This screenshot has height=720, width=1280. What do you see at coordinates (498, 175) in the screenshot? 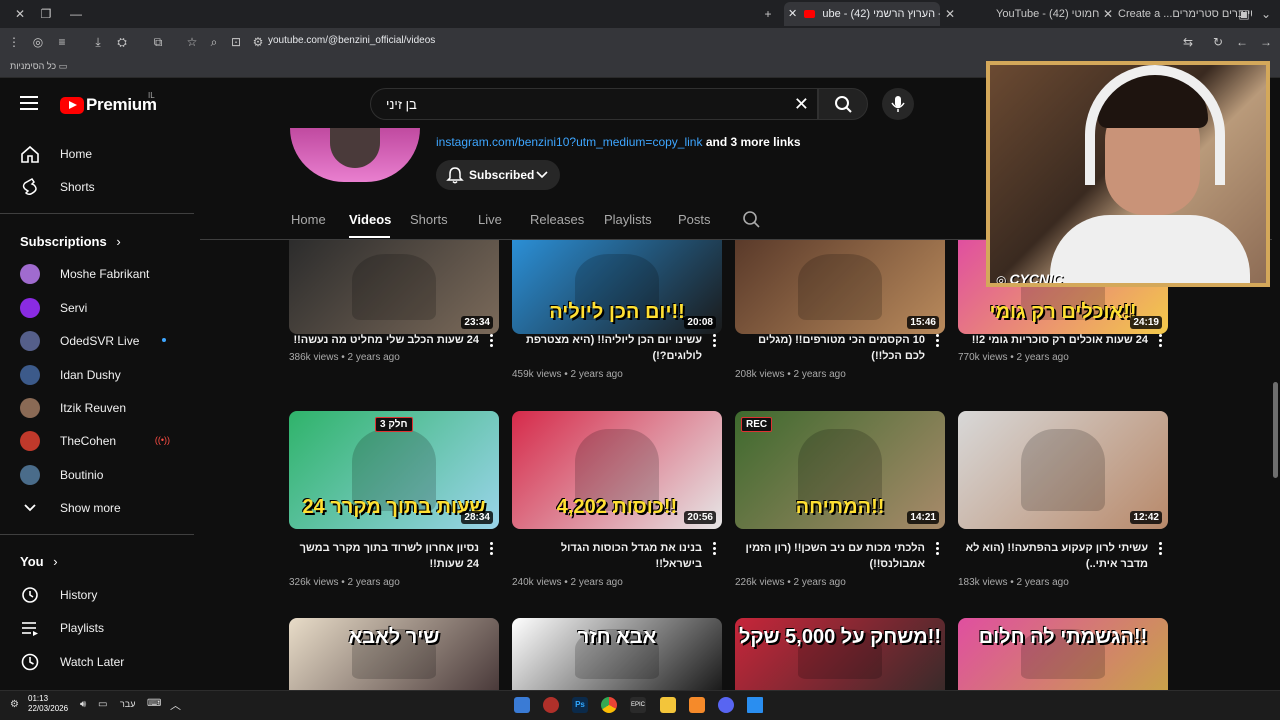
I see `subscribed-button: Subscribed` at bounding box center [498, 175].